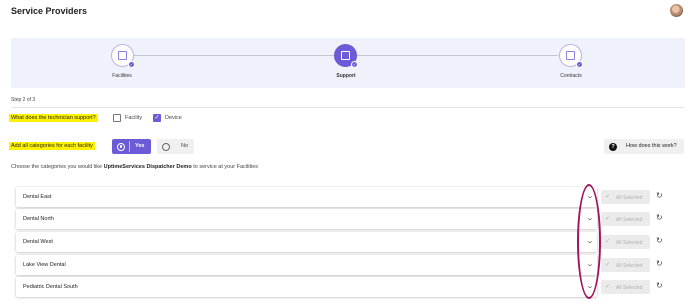  Describe the element at coordinates (676, 10) in the screenshot. I see `user-avatar` at that location.